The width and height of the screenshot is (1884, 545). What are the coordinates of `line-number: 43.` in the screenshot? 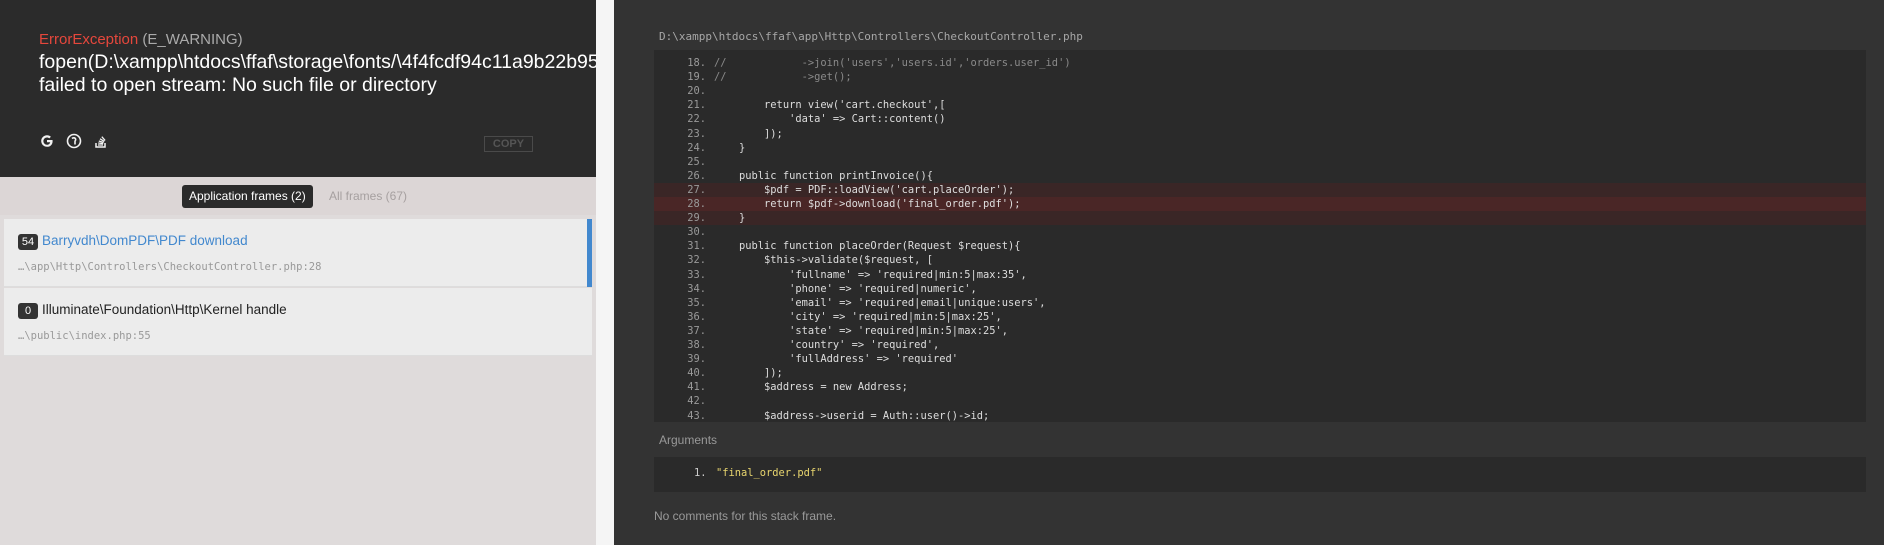 It's located at (696, 415).